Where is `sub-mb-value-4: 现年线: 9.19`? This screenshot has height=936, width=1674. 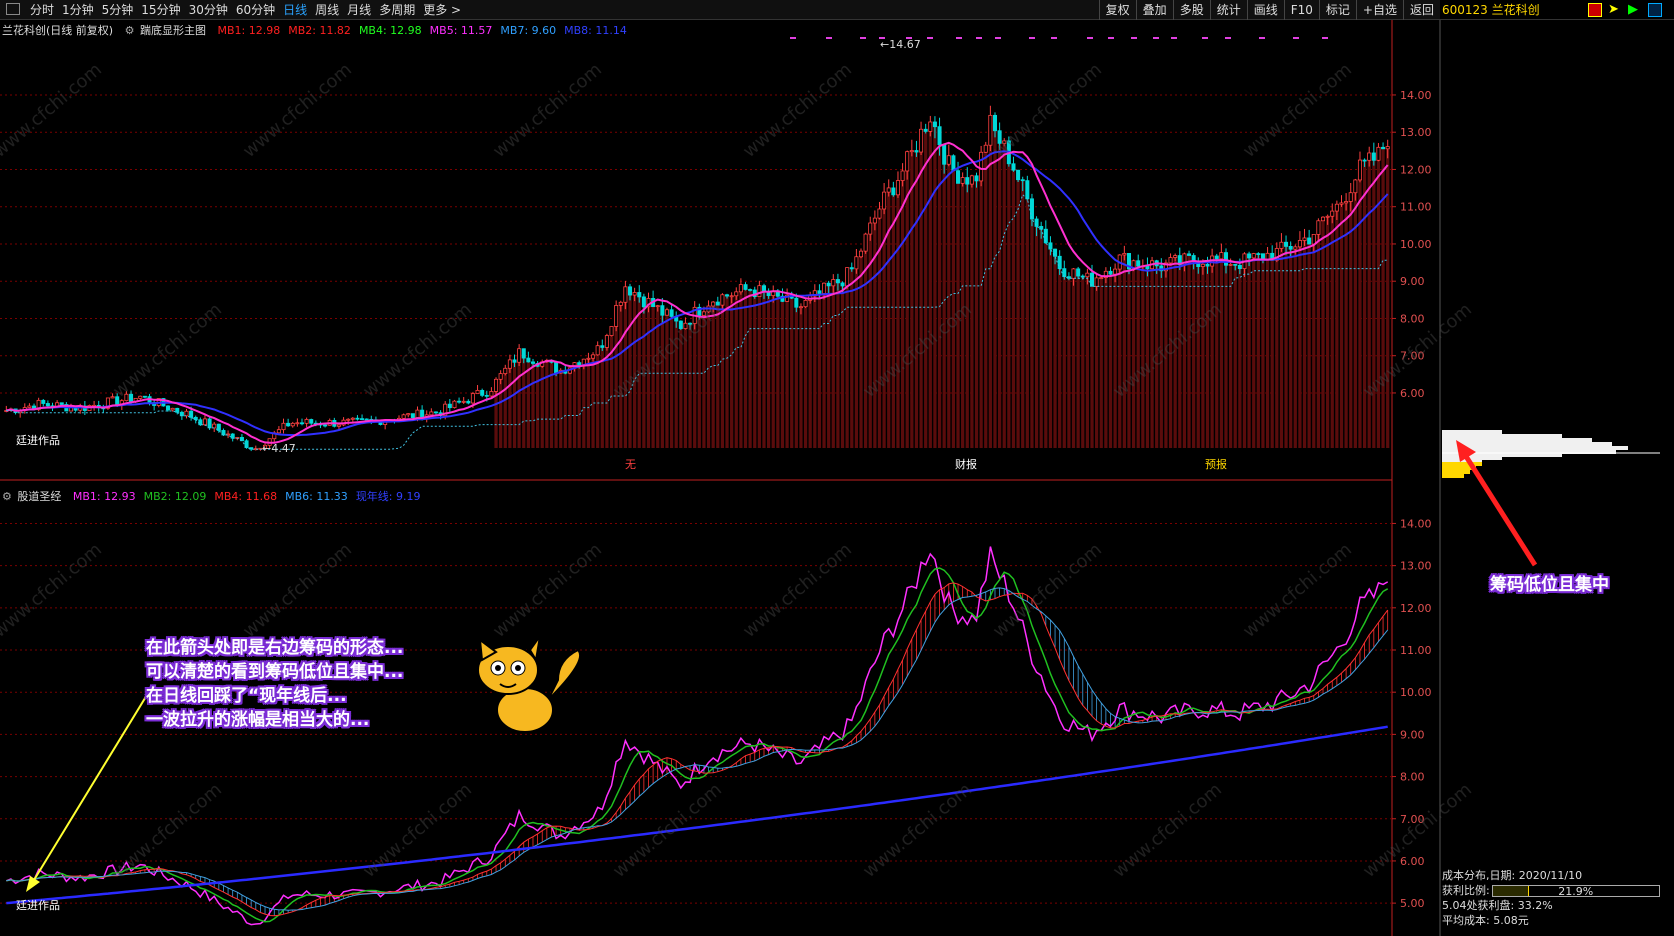
sub-mb-value-4: 现年线: 9.19 is located at coordinates (388, 496).